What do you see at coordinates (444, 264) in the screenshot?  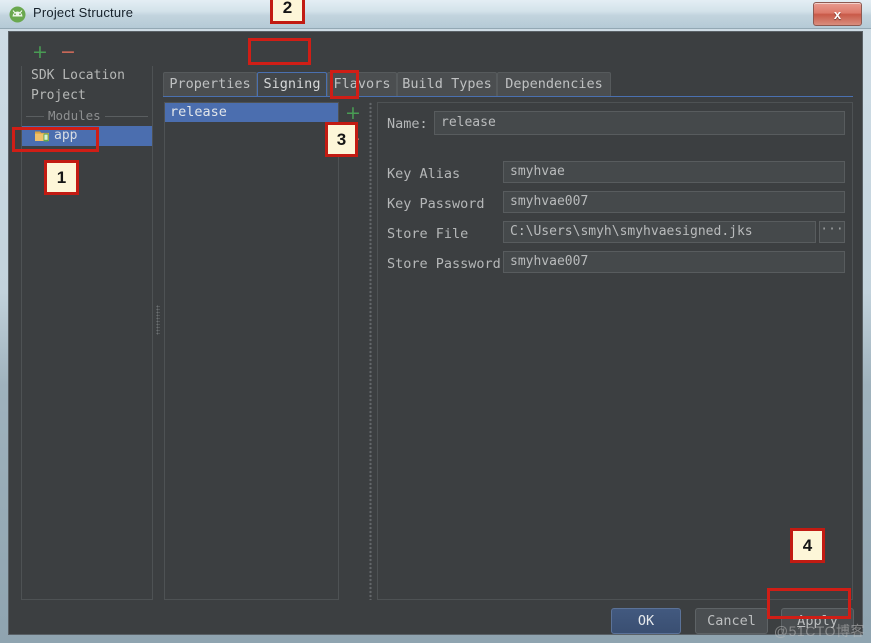 I see `store-password-label: Store Password` at bounding box center [444, 264].